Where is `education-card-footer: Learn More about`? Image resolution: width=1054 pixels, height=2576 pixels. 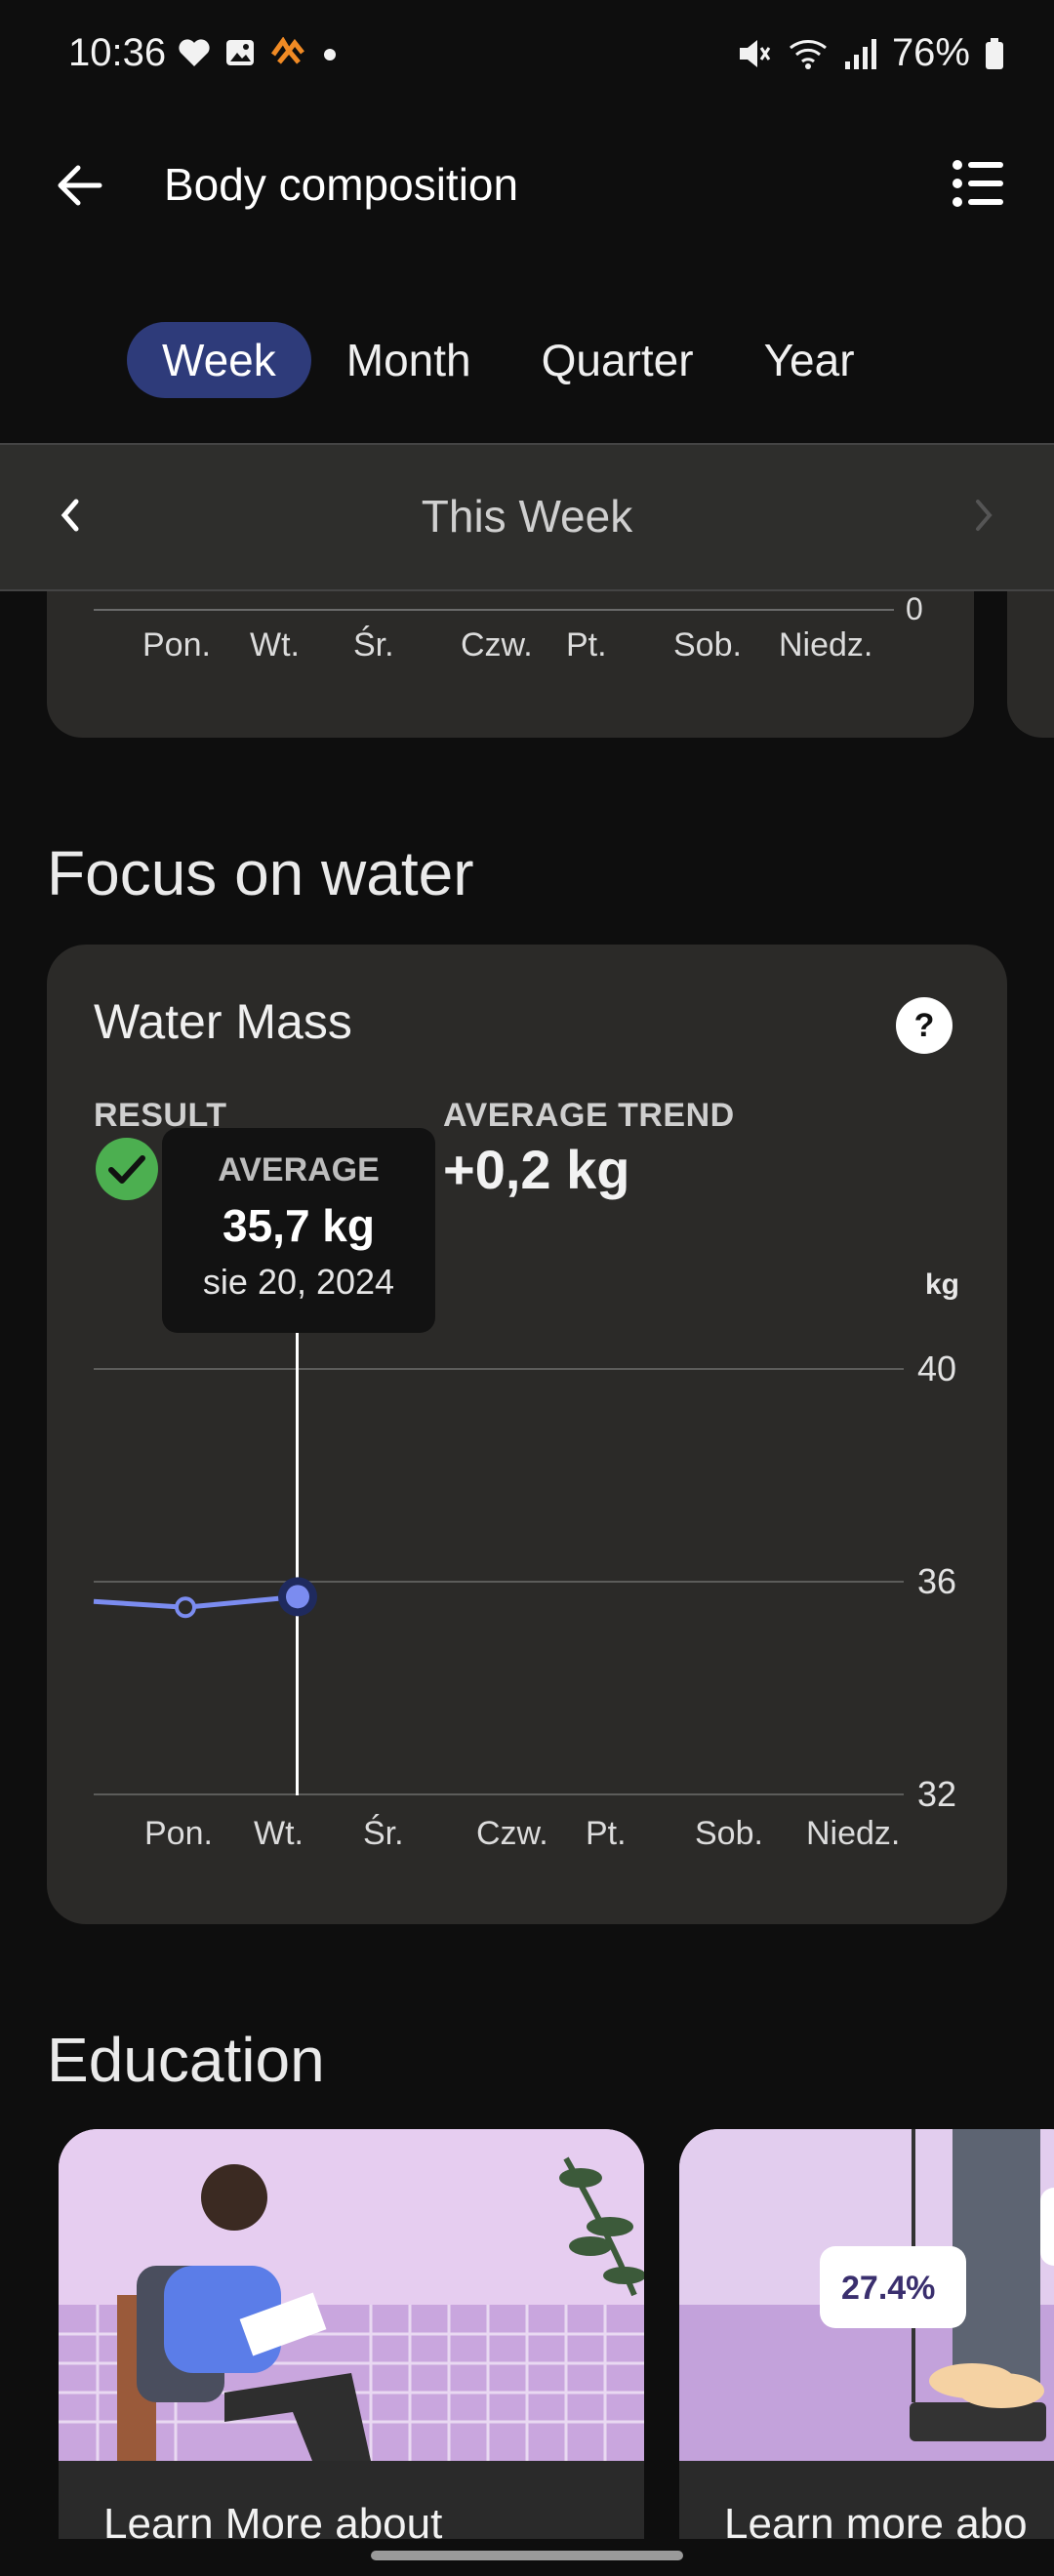
education-card-footer: Learn More about is located at coordinates (352, 2500).